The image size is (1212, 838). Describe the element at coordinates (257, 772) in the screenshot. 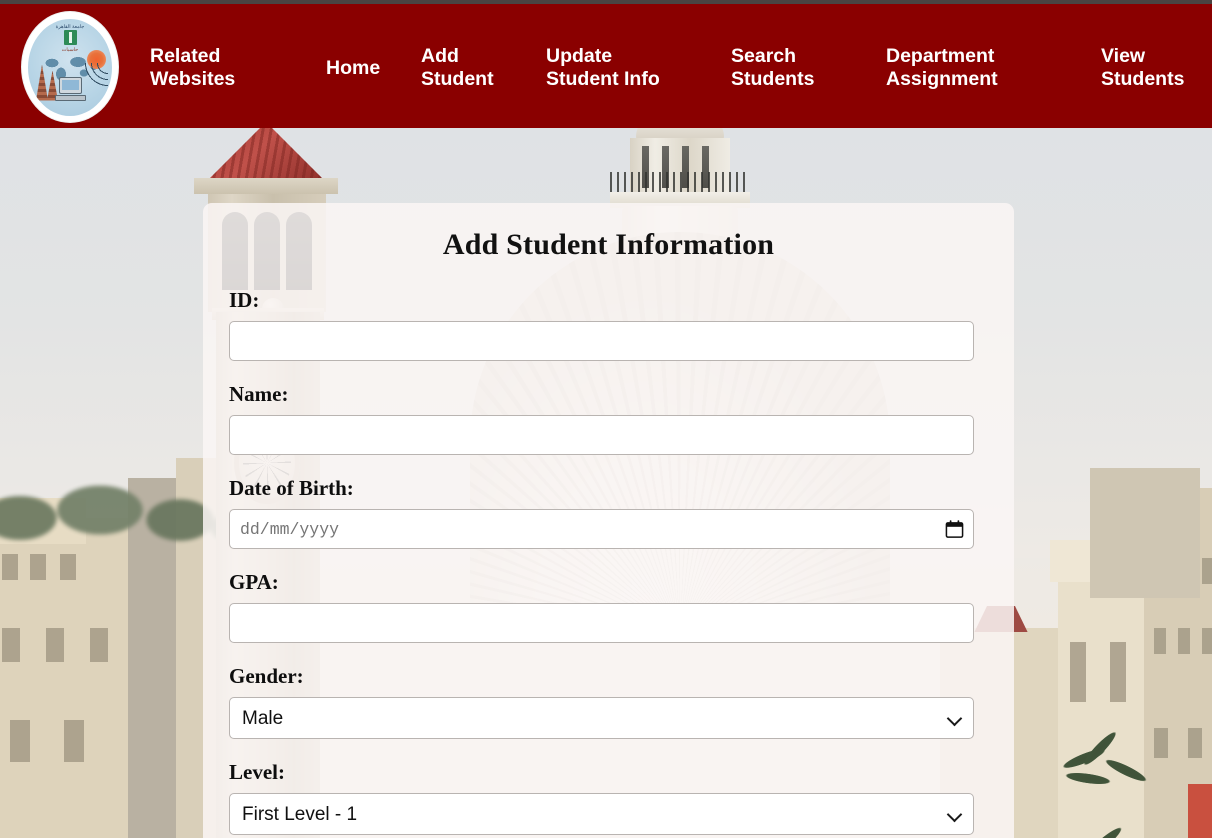

I see `label-level: Level:` at that location.